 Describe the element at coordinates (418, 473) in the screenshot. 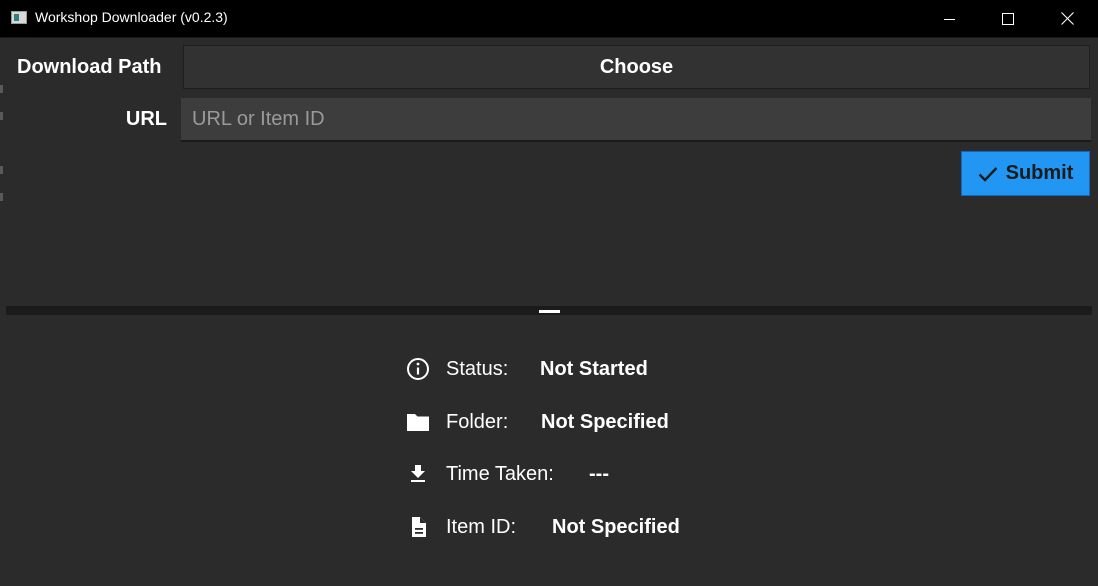

I see `download-icon` at that location.